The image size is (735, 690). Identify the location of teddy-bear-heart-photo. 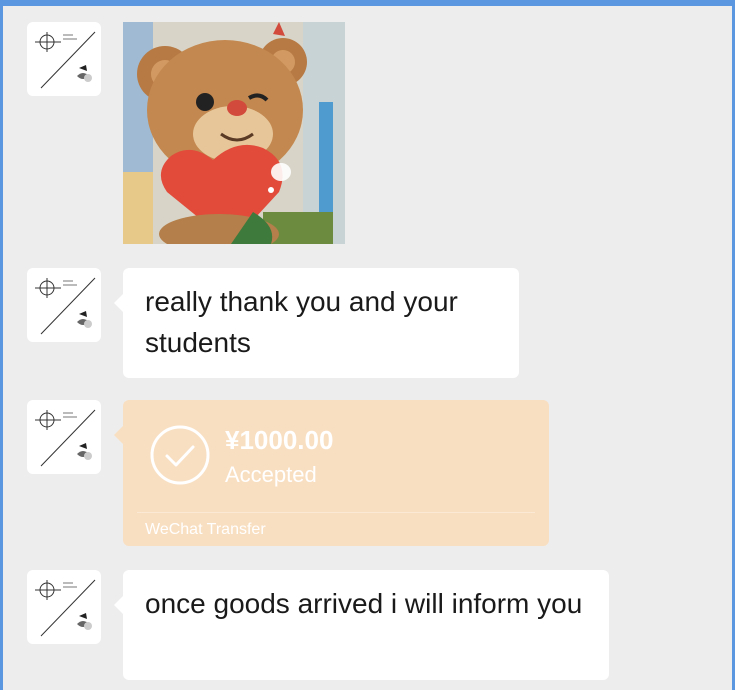
(234, 133).